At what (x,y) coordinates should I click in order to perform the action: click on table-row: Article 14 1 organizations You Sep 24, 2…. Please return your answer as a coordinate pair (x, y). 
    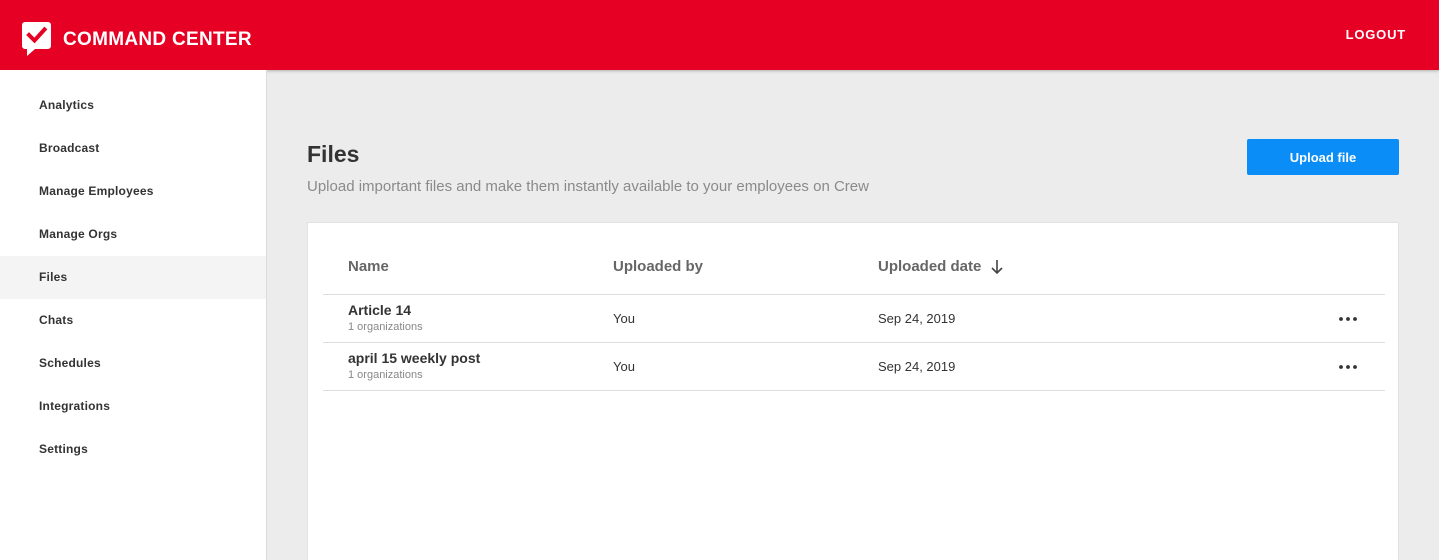
    Looking at the image, I should click on (854, 319).